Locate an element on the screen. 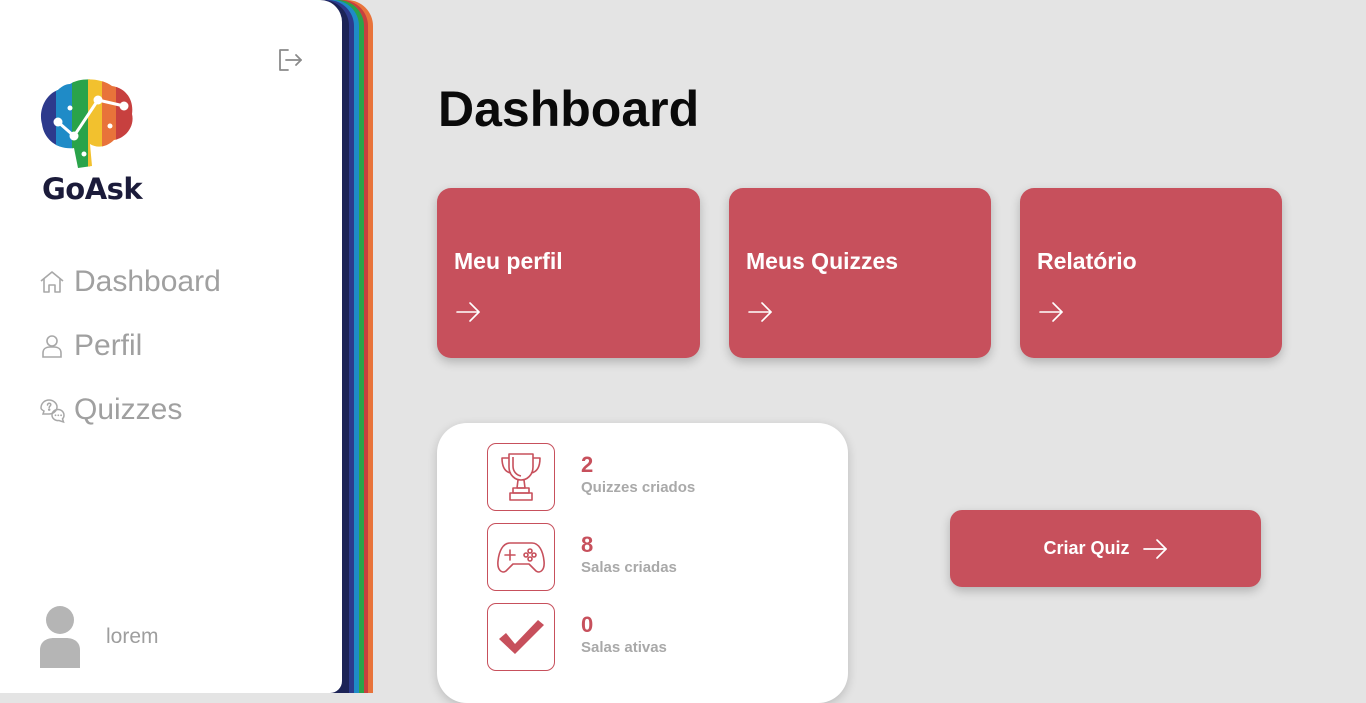  chat-question-icon is located at coordinates (52, 411).